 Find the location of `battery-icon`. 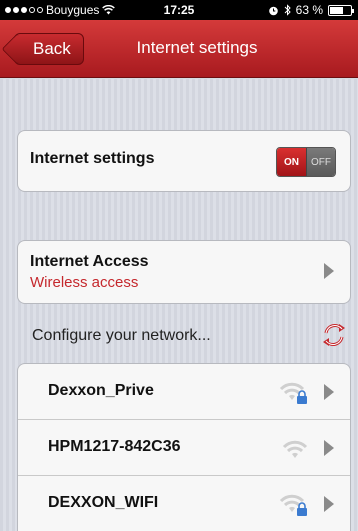

battery-icon is located at coordinates (341, 10).